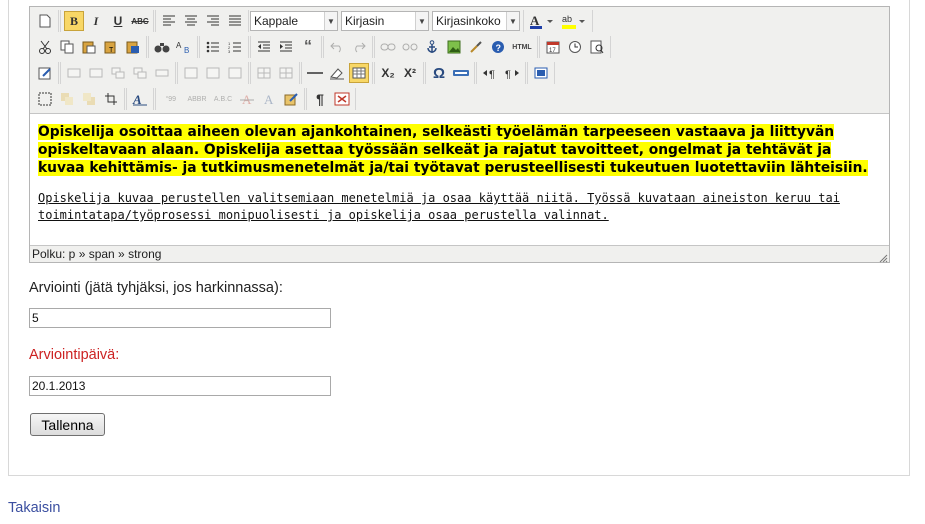 Image resolution: width=925 pixels, height=524 pixels. I want to click on search-icon, so click(162, 47).